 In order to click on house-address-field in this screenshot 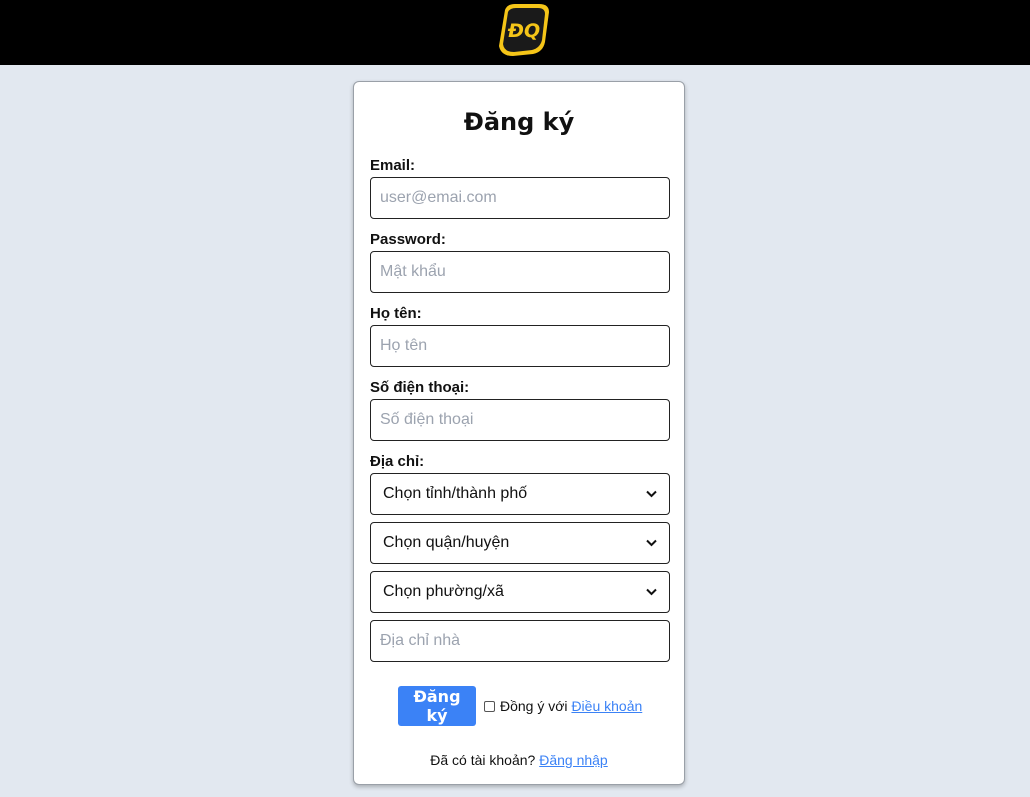, I will do `click(520, 641)`.